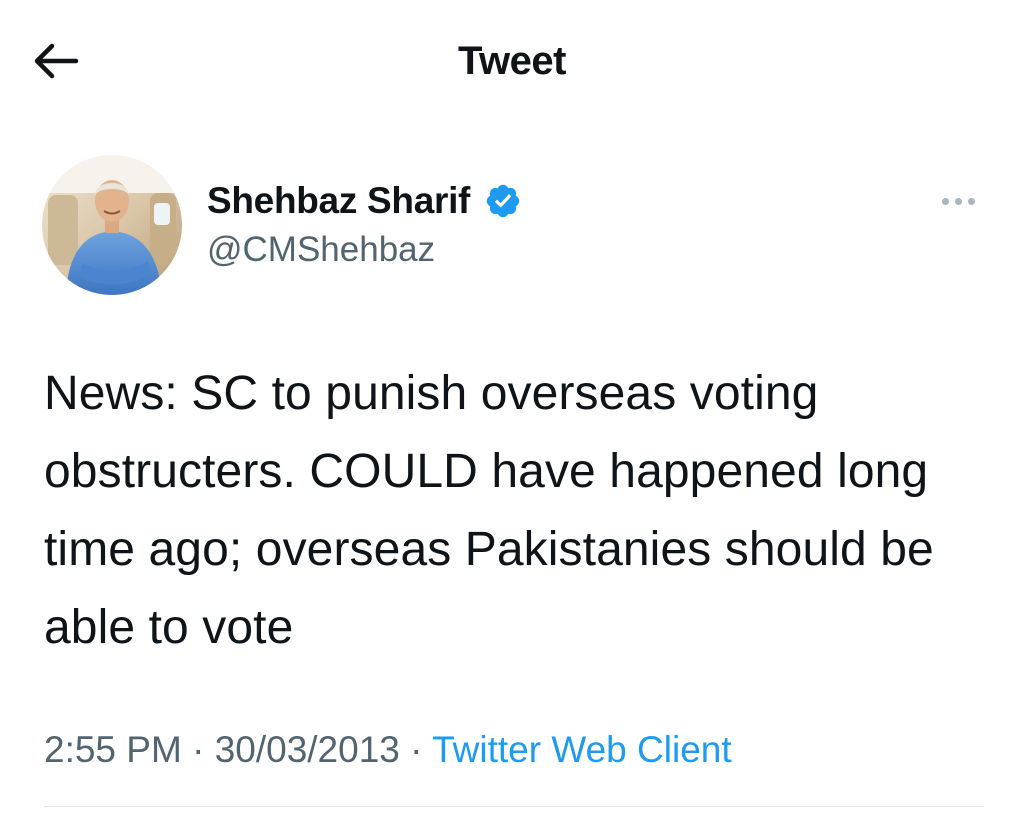 The width and height of the screenshot is (1024, 834). What do you see at coordinates (503, 201) in the screenshot?
I see `verified-badge-icon` at bounding box center [503, 201].